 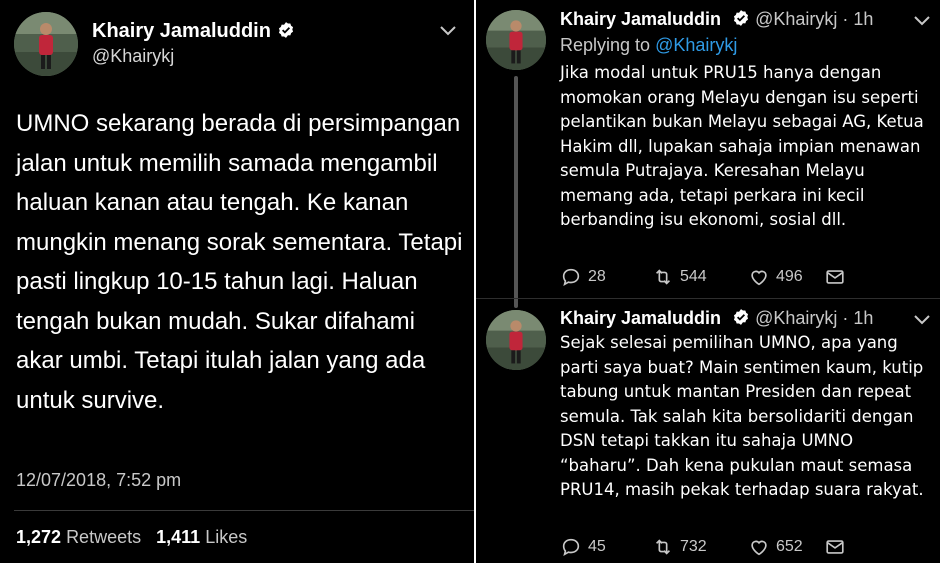 I want to click on like-button: 496, so click(x=775, y=277).